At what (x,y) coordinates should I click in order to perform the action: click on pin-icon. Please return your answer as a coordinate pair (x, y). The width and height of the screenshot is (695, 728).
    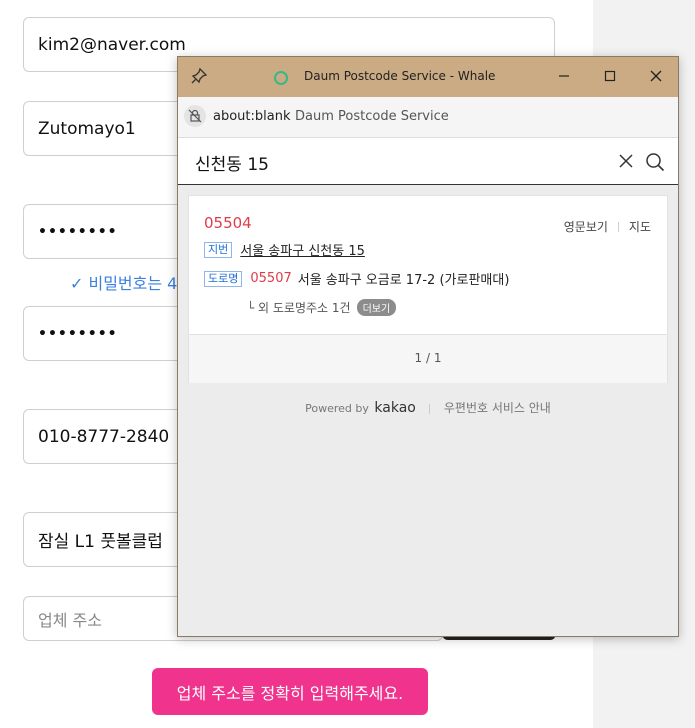
    Looking at the image, I should click on (199, 76).